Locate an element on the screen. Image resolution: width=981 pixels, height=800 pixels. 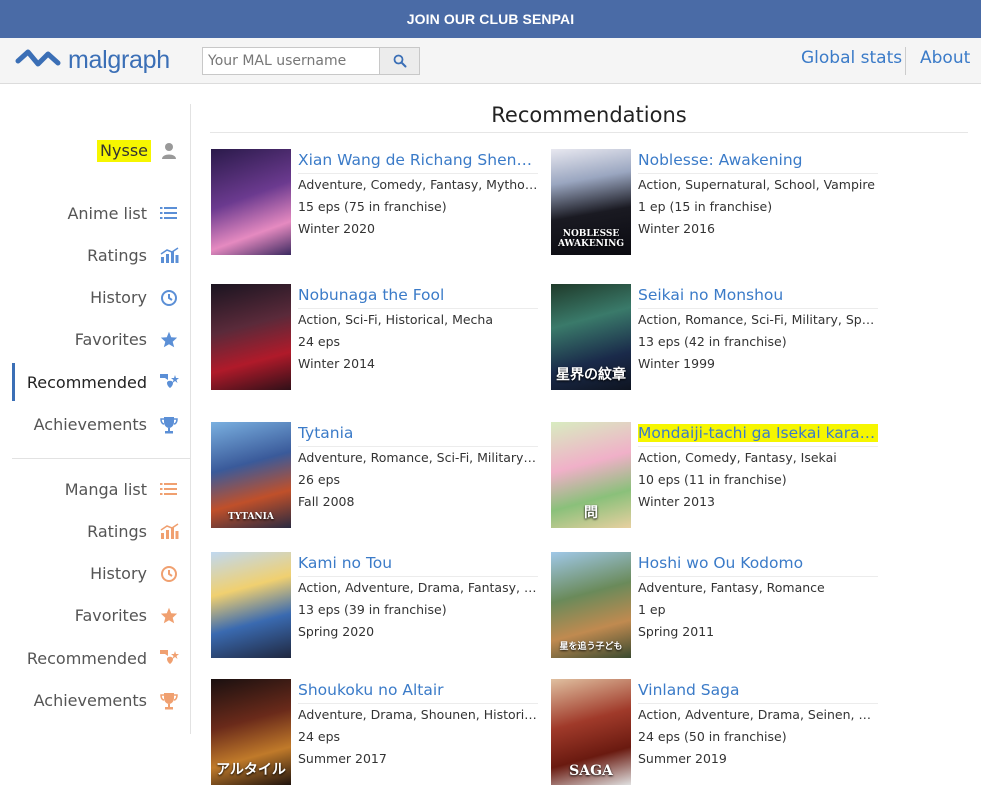
anime-poster: SAGA is located at coordinates (591, 732).